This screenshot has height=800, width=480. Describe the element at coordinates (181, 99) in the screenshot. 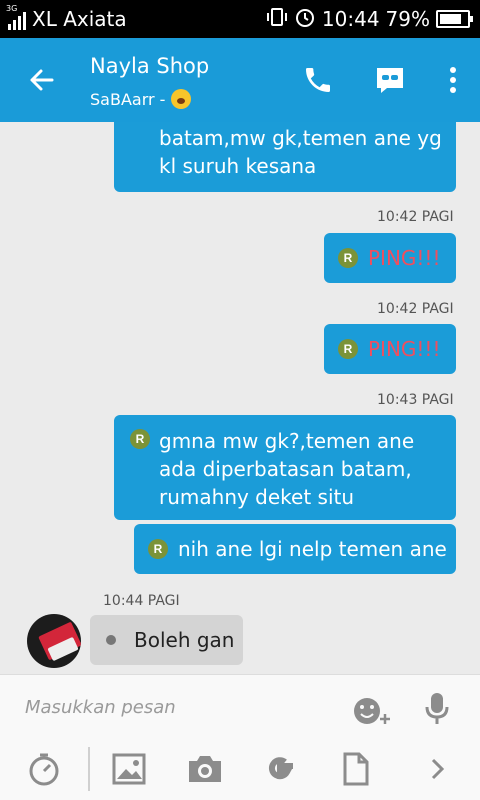

I see `emoji-icon` at that location.